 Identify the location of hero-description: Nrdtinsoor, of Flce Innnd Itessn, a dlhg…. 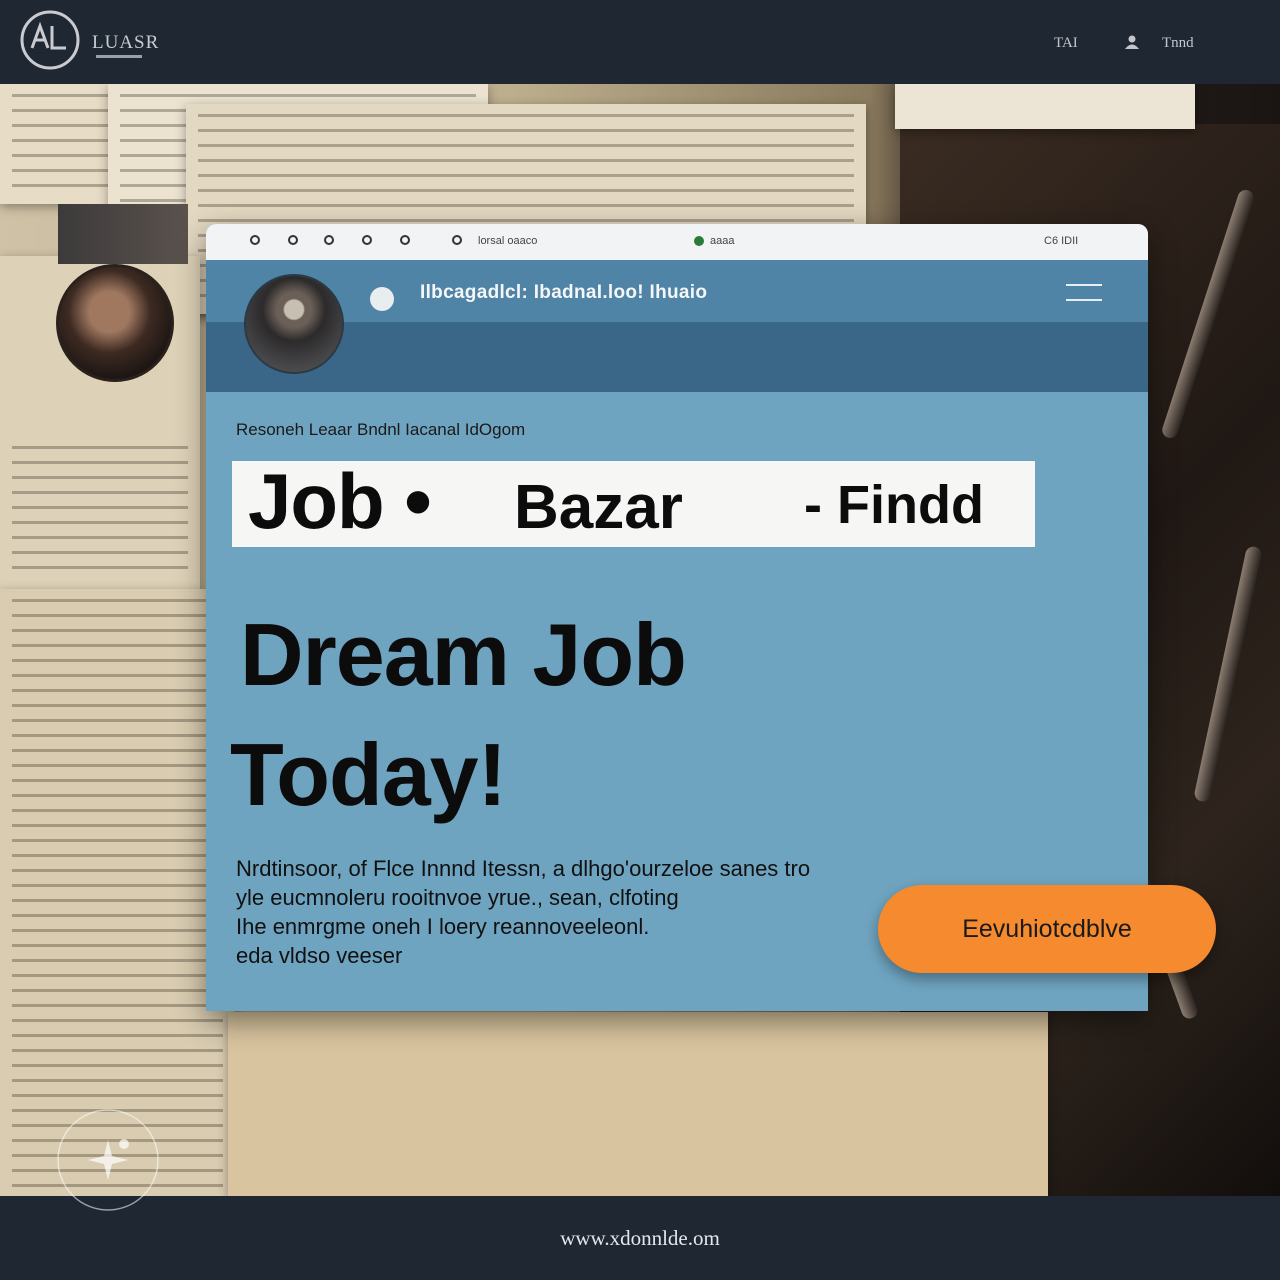
(586, 912).